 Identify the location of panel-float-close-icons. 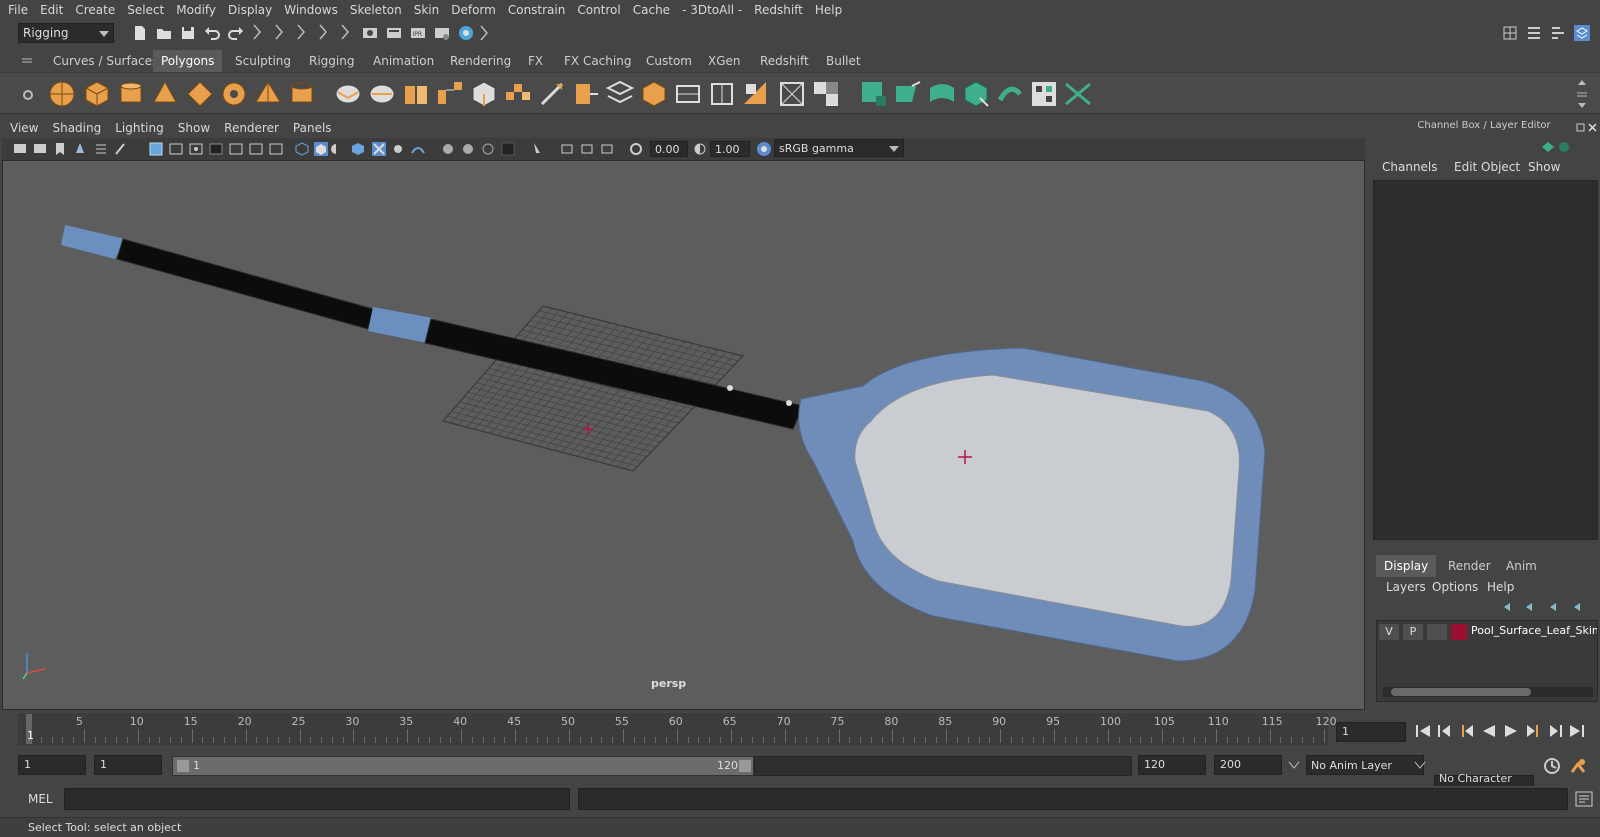
(1587, 128).